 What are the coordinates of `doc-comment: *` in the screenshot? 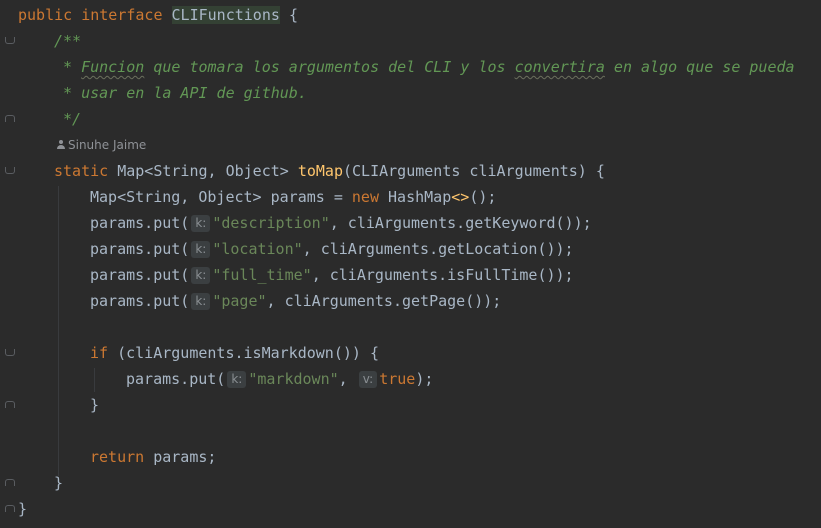 It's located at (68, 67).